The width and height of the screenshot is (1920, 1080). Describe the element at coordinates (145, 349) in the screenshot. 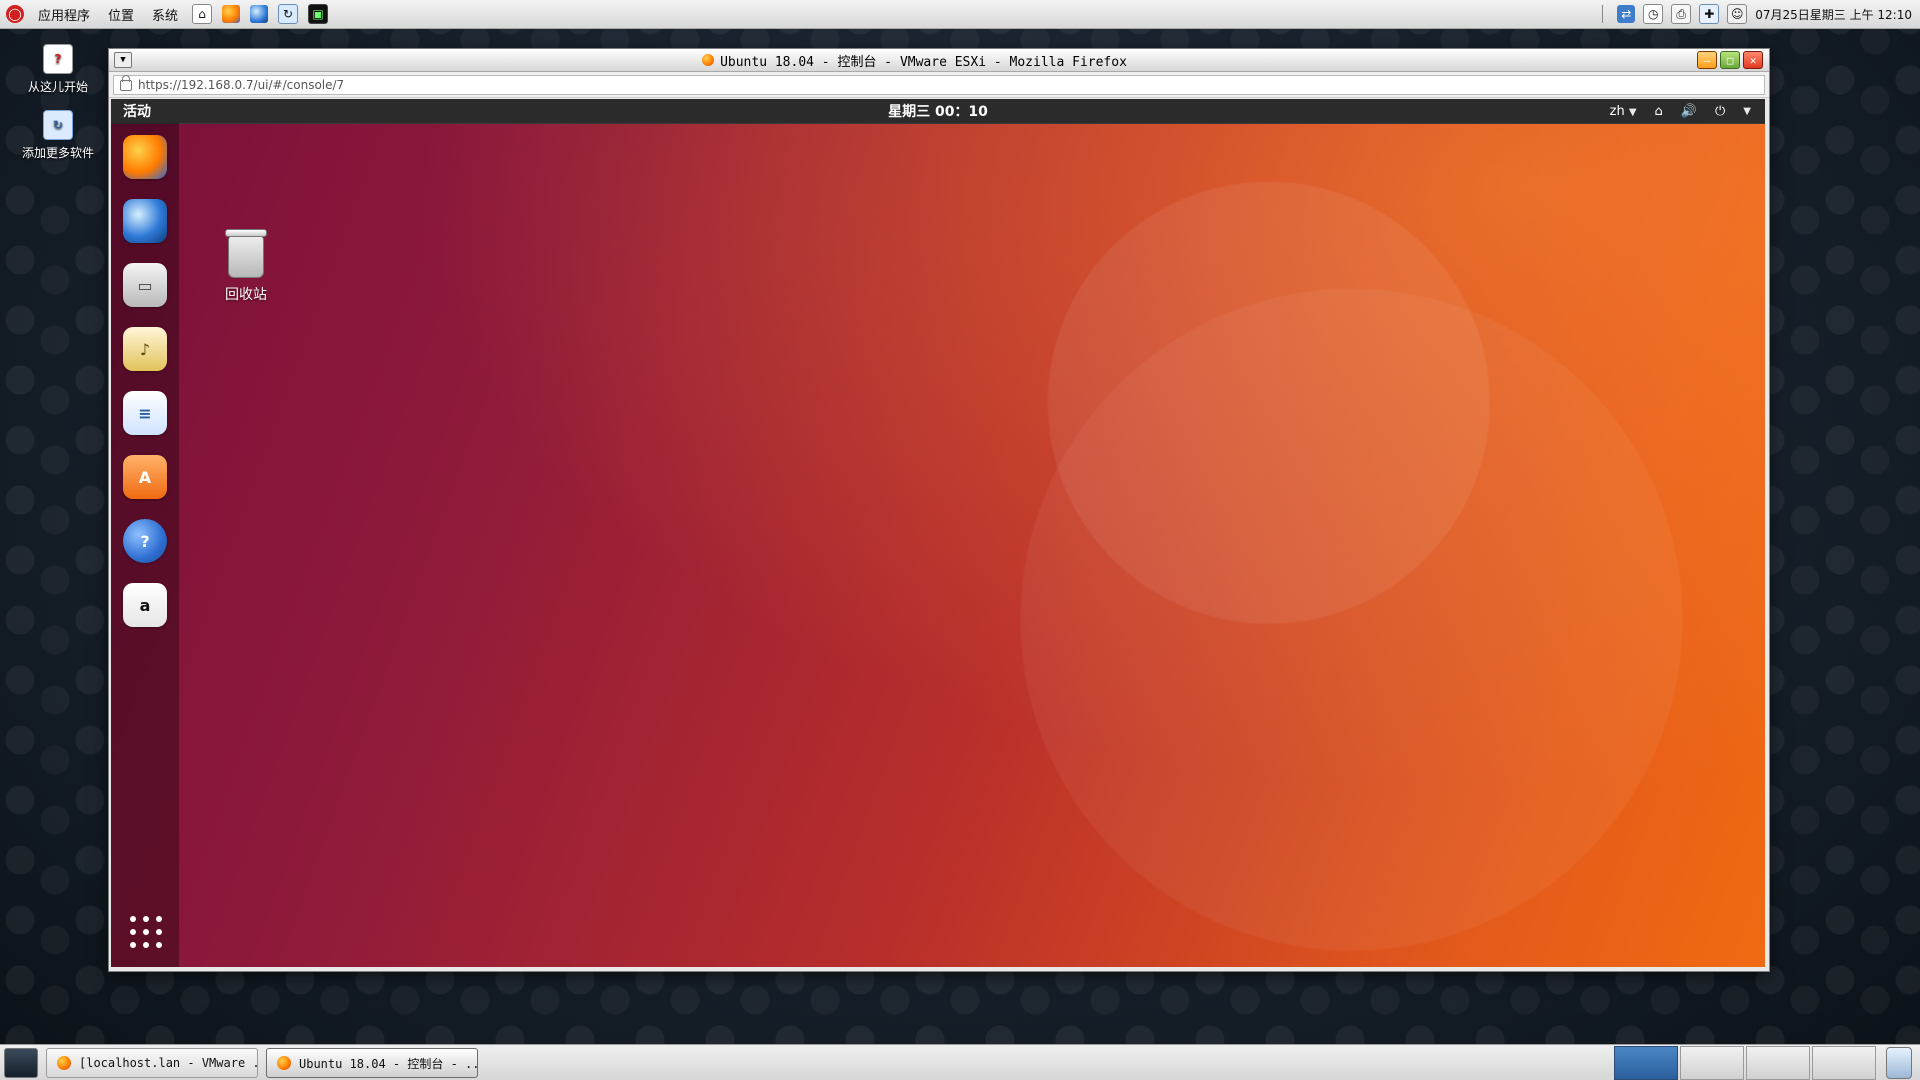

I see `dock-rhythmbox-icon: ♪` at that location.